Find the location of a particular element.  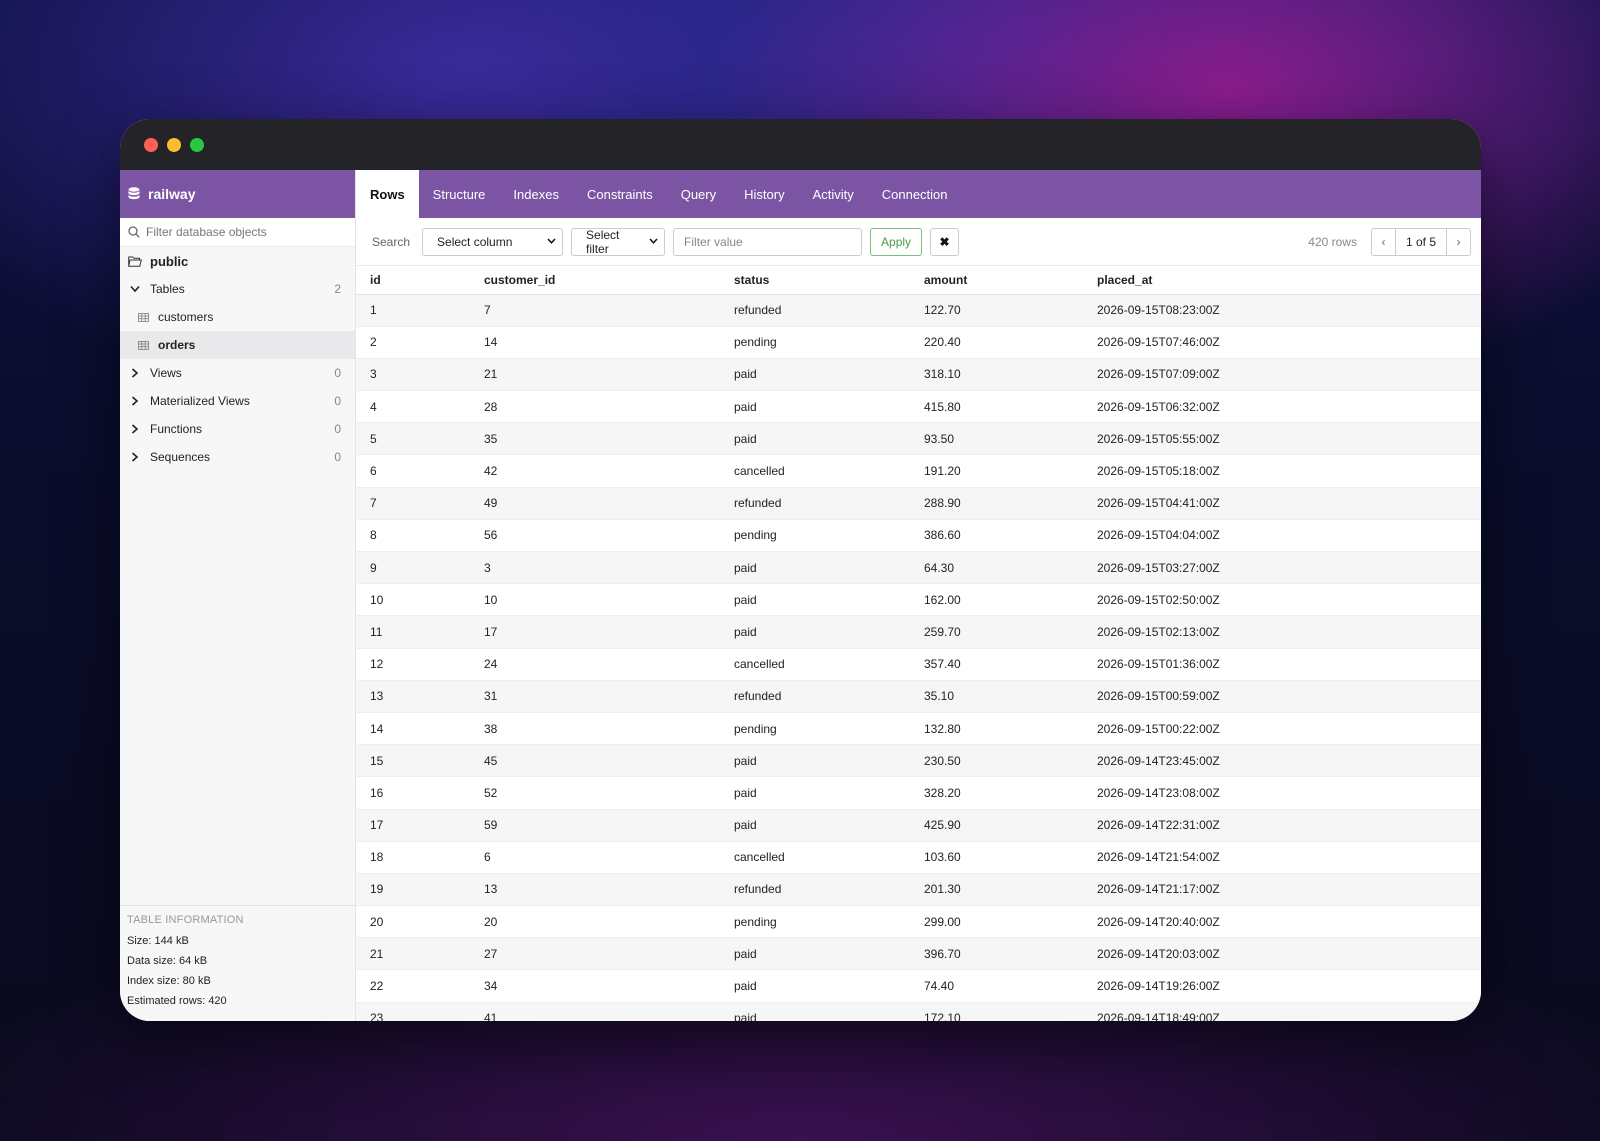

table-cell-amount: 357.40 is located at coordinates (996, 664).